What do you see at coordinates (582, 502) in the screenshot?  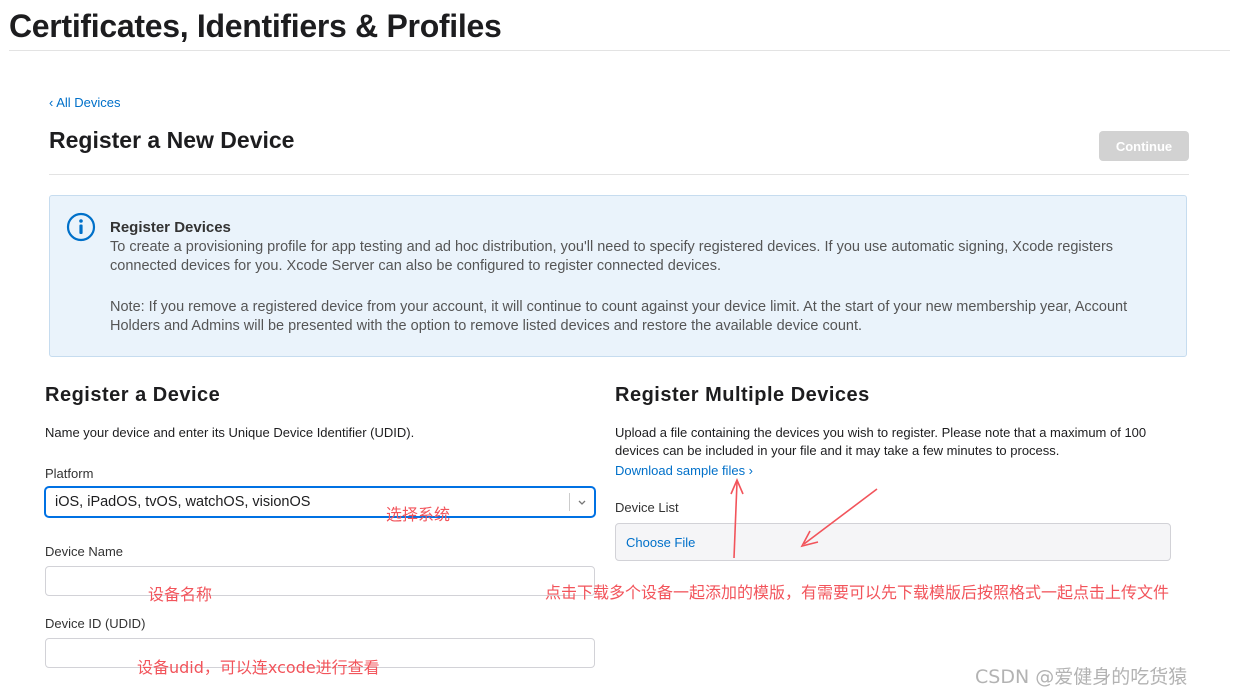 I see `chevron-down-icon` at bounding box center [582, 502].